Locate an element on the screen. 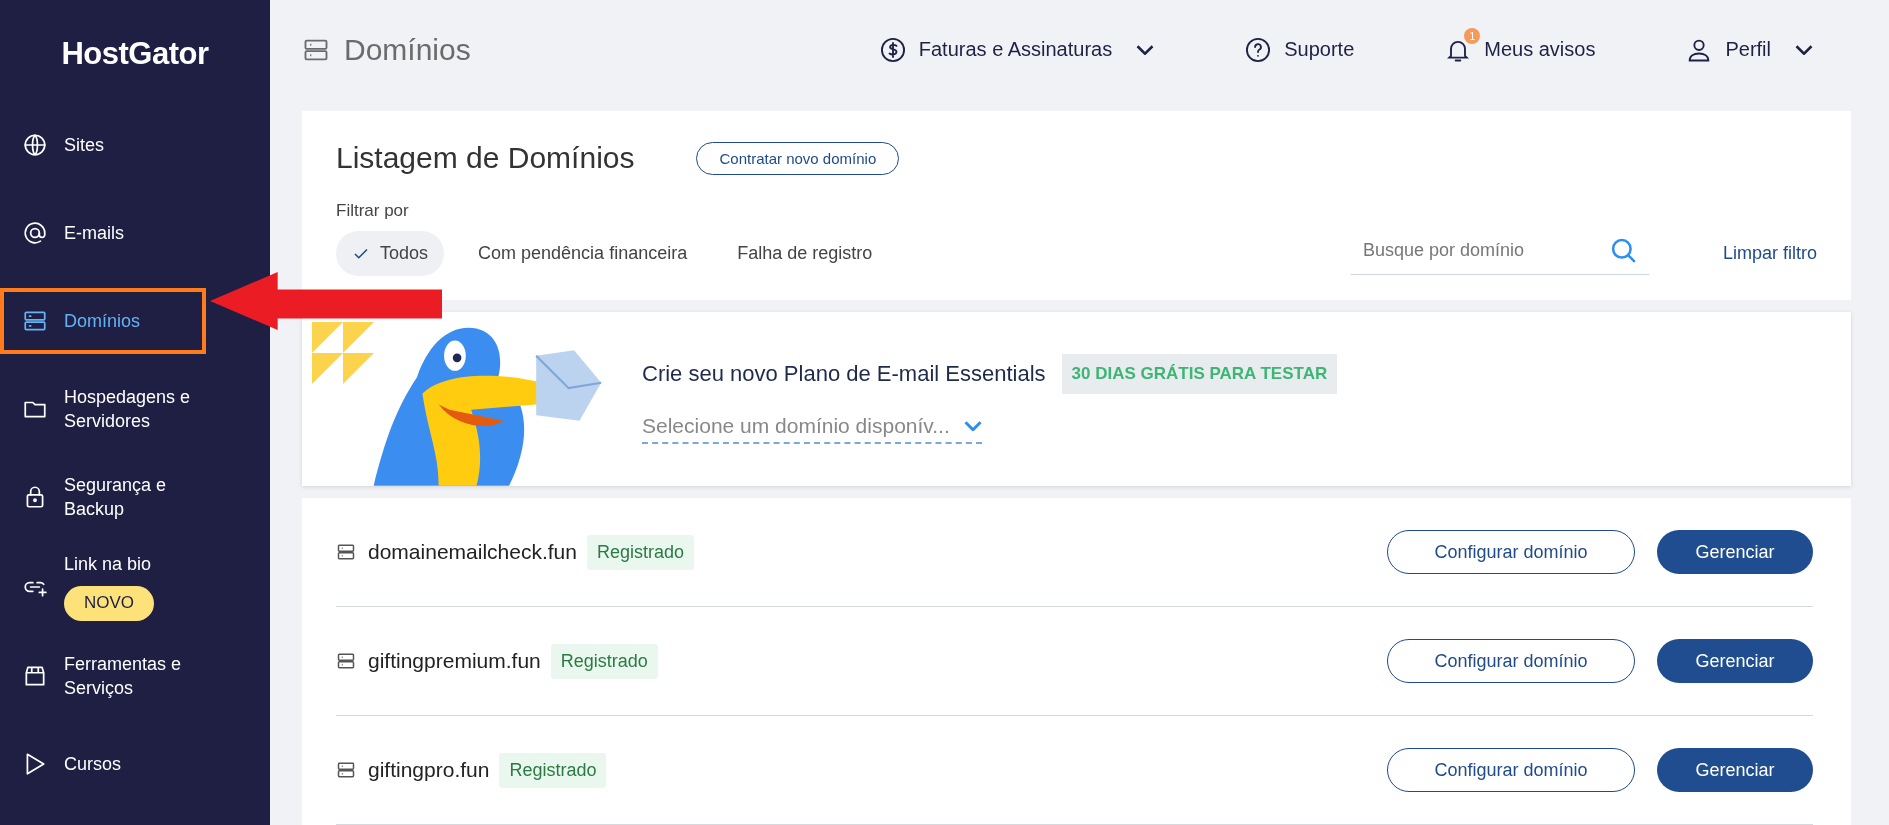 This screenshot has height=825, width=1889. sidebar-label: Link na bio is located at coordinates (108, 564).